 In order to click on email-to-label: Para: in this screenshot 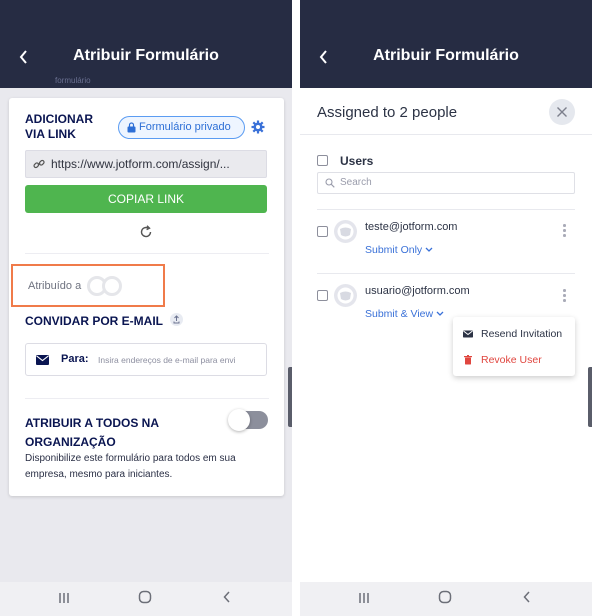, I will do `click(75, 359)`.